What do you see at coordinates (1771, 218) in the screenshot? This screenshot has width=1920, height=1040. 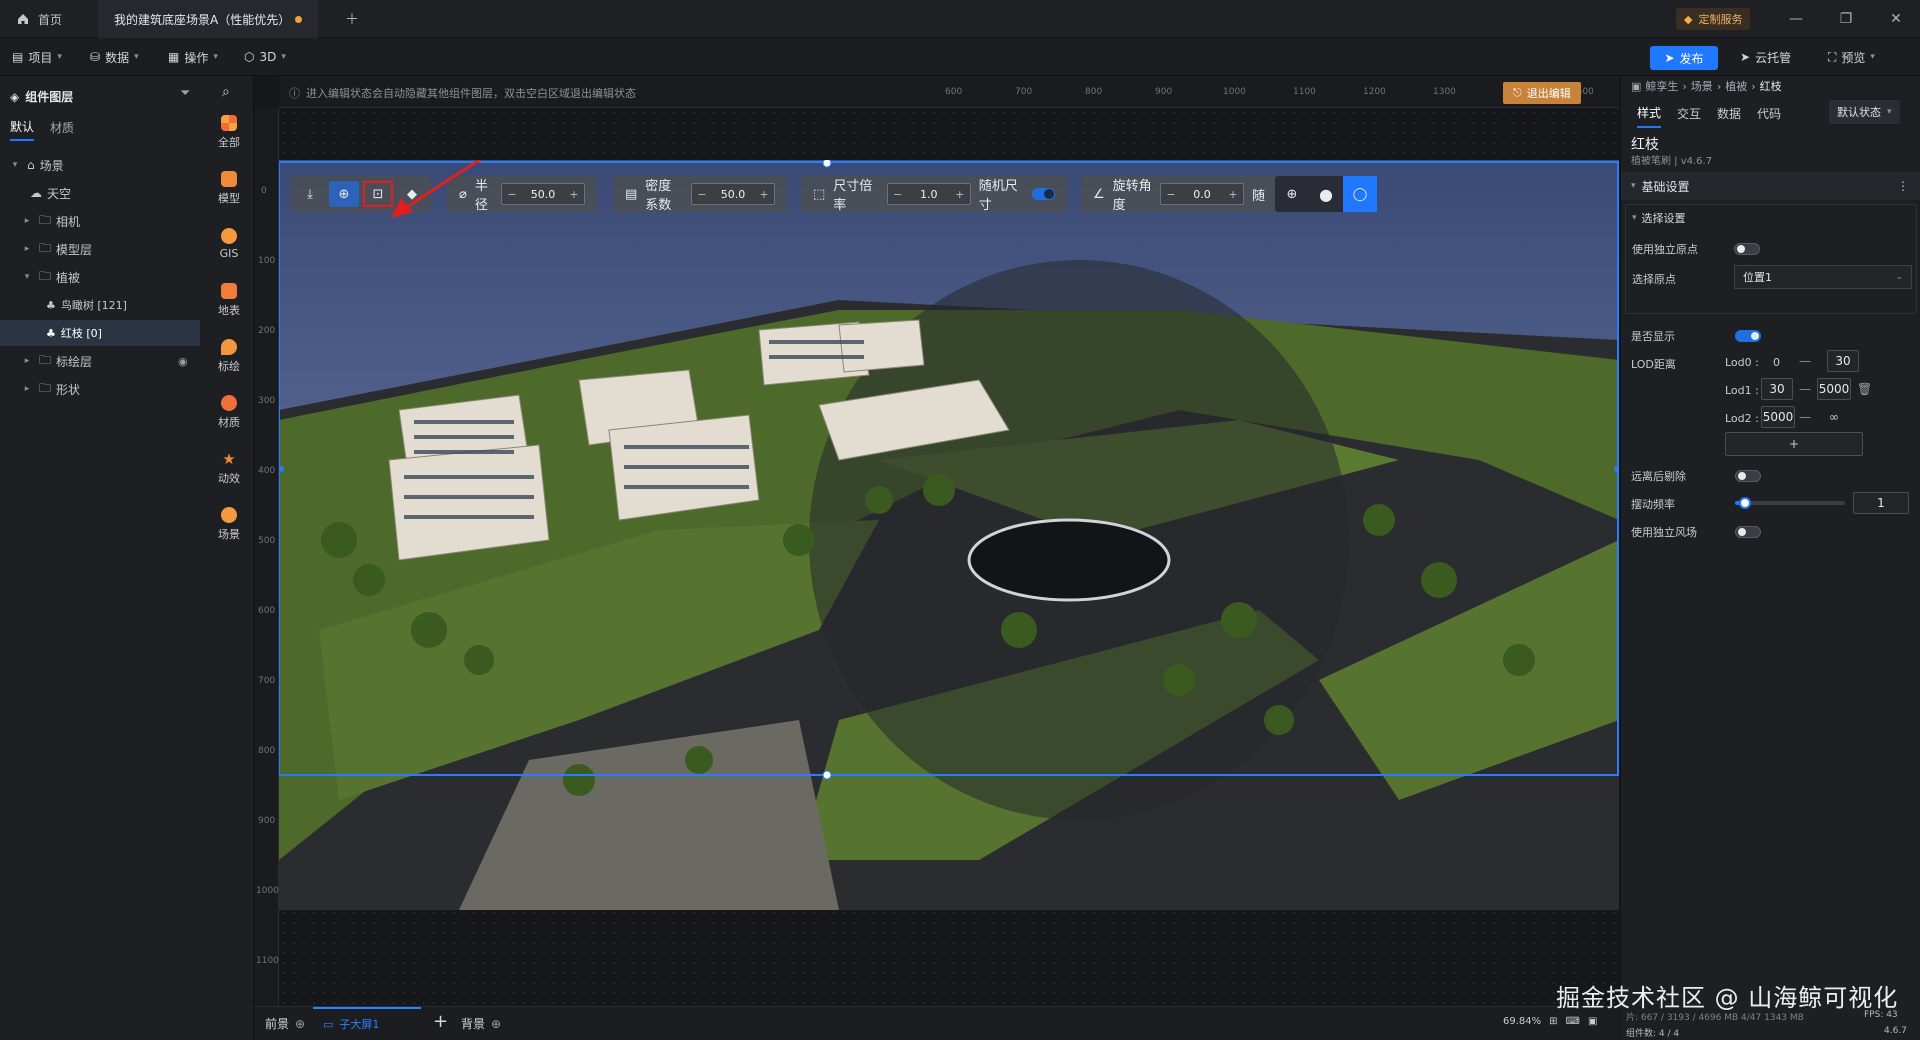 I see `select-settings-header: ▾ 选择设置` at bounding box center [1771, 218].